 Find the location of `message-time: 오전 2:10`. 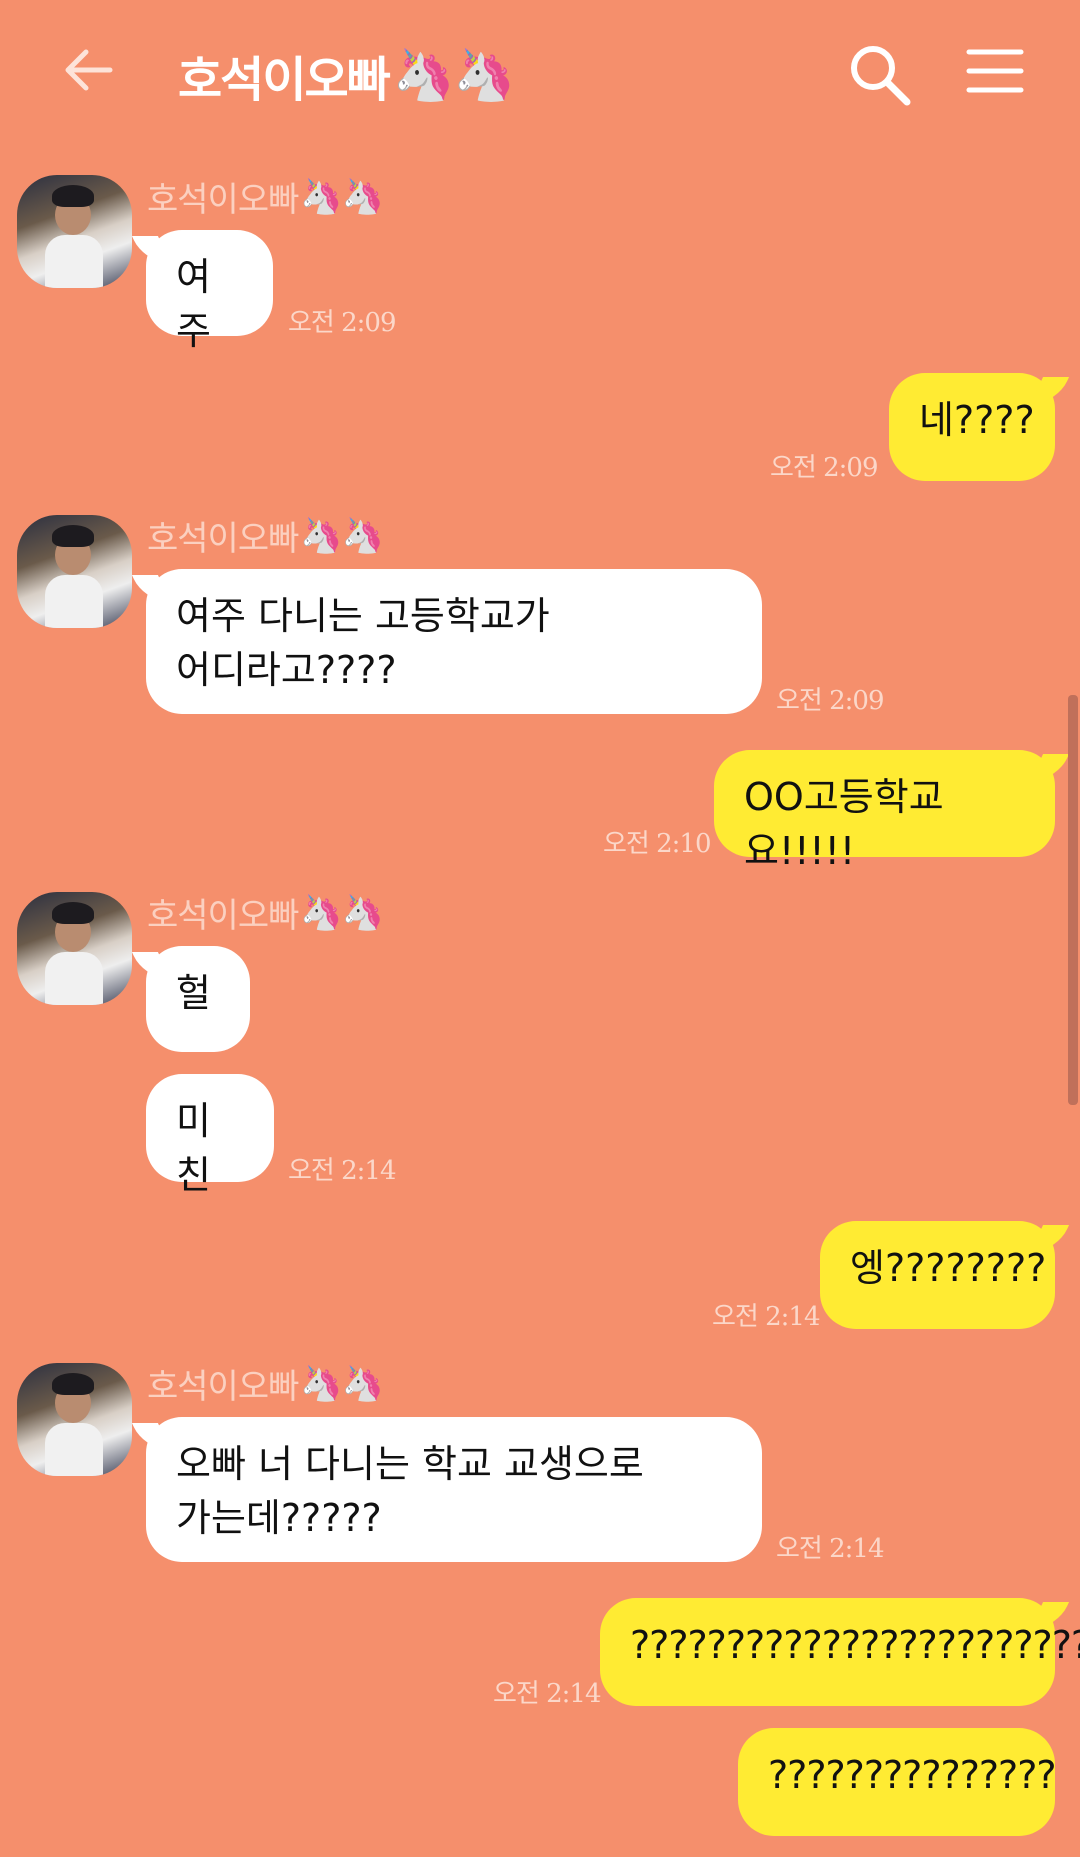

message-time: 오전 2:10 is located at coordinates (657, 844).